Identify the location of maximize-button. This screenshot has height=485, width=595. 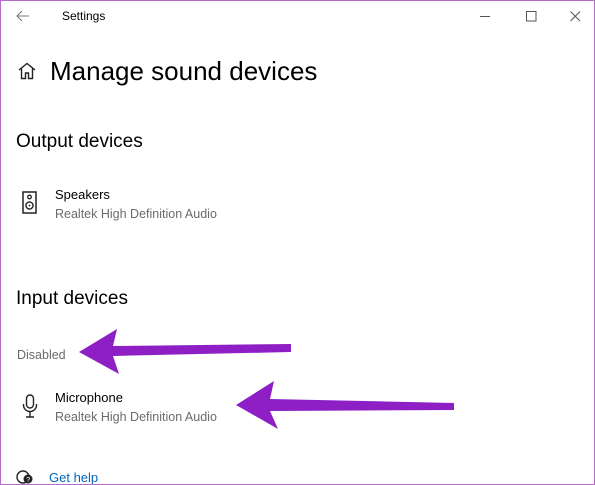
(532, 16).